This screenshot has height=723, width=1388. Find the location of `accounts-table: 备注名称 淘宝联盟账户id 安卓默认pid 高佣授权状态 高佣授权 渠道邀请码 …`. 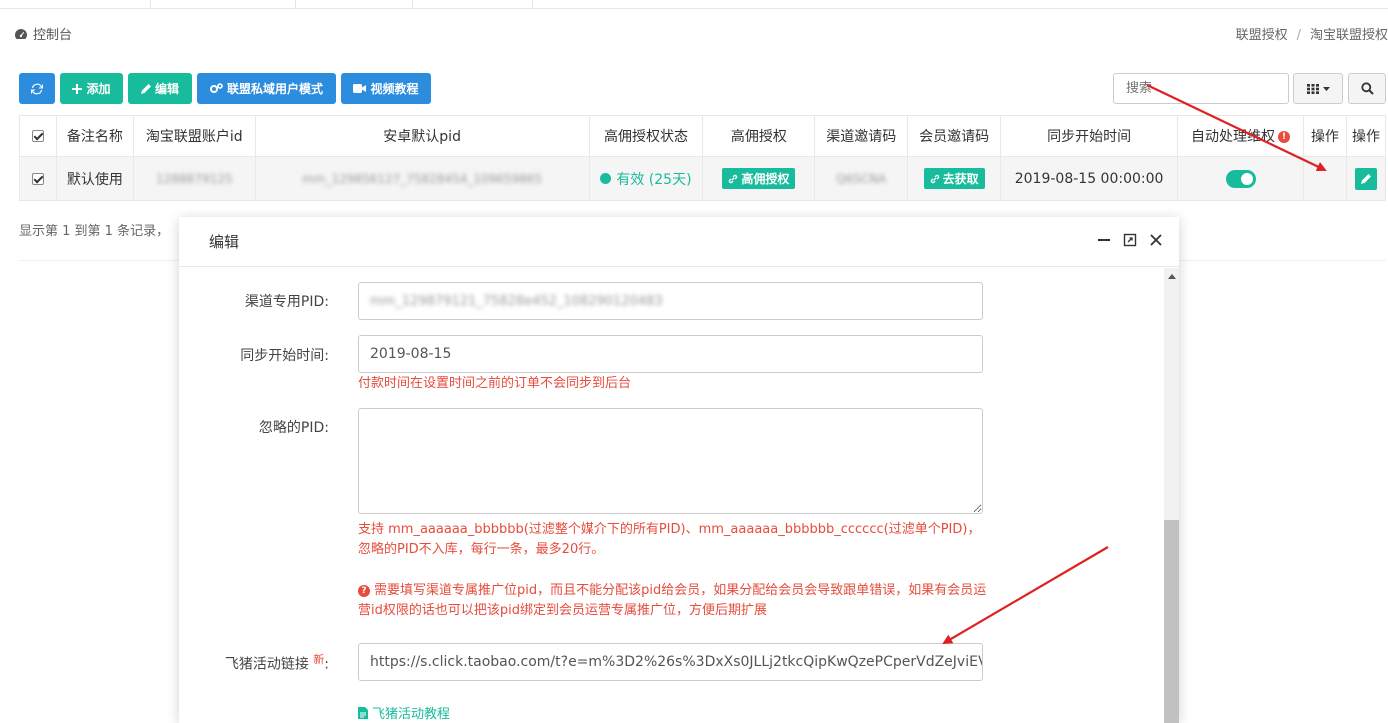

accounts-table: 备注名称 淘宝联盟账户id 安卓默认pid 高佣授权状态 高佣授权 渠道邀请码 … is located at coordinates (703, 158).